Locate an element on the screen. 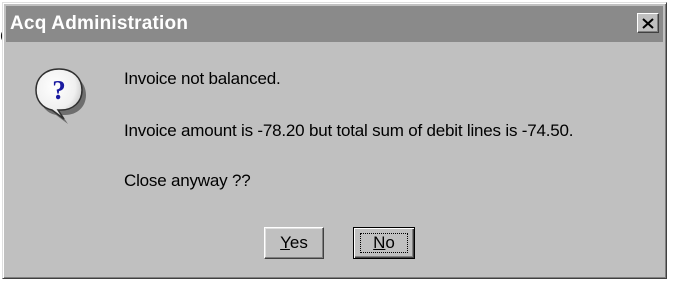  focus-rectangle is located at coordinates (384, 243).